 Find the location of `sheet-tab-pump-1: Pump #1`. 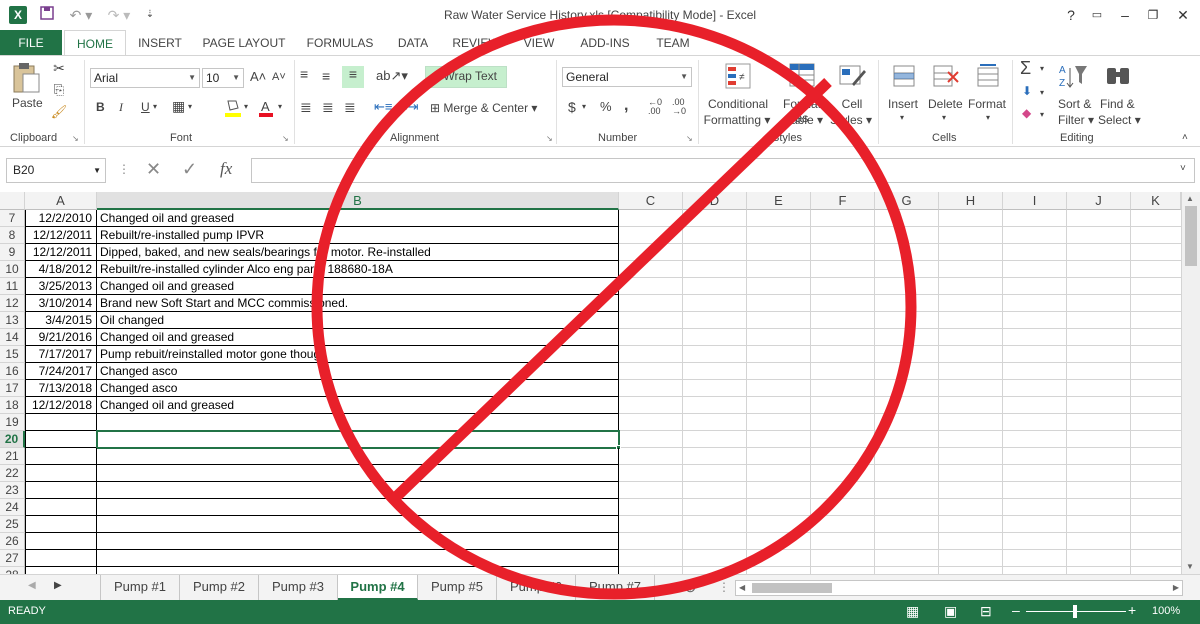

sheet-tab-pump-1: Pump #1 is located at coordinates (140, 587).